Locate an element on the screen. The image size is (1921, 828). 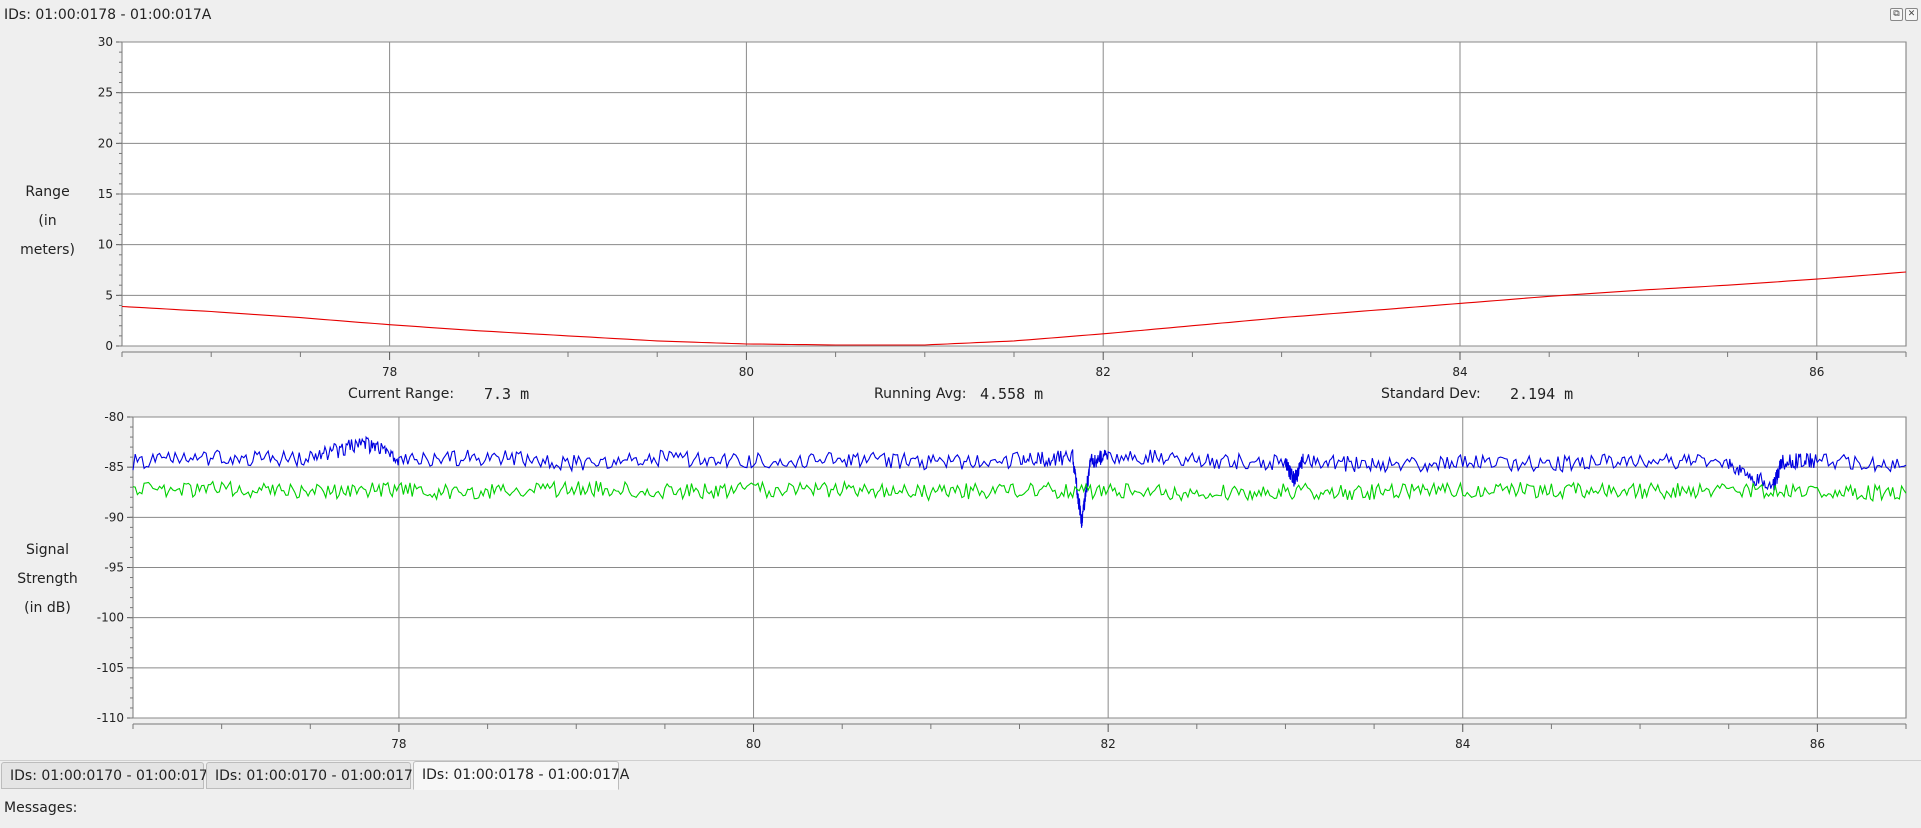
running-avg-value: 4.558 m is located at coordinates (1012, 394).